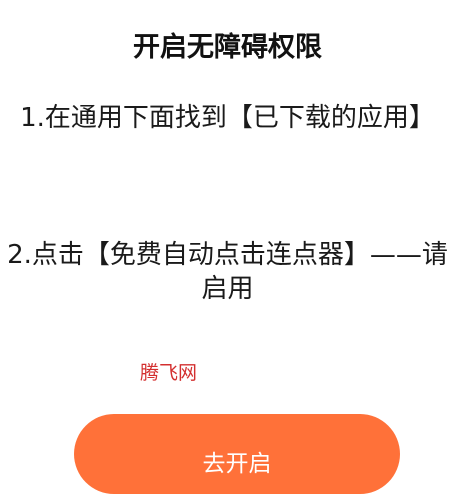  What do you see at coordinates (237, 454) in the screenshot?
I see `go-enable-button: 去开启` at bounding box center [237, 454].